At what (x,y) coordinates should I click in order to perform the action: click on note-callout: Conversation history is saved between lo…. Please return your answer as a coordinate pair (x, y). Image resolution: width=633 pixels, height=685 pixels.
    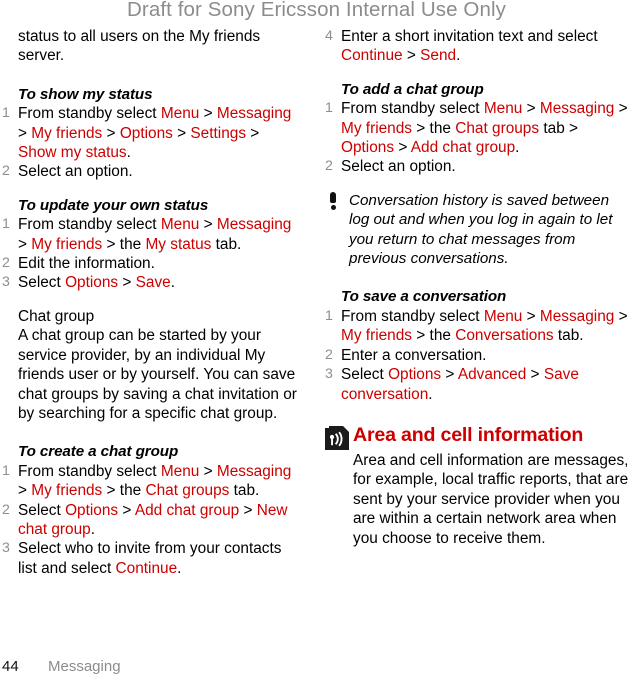
    Looking at the image, I should click on (479, 230).